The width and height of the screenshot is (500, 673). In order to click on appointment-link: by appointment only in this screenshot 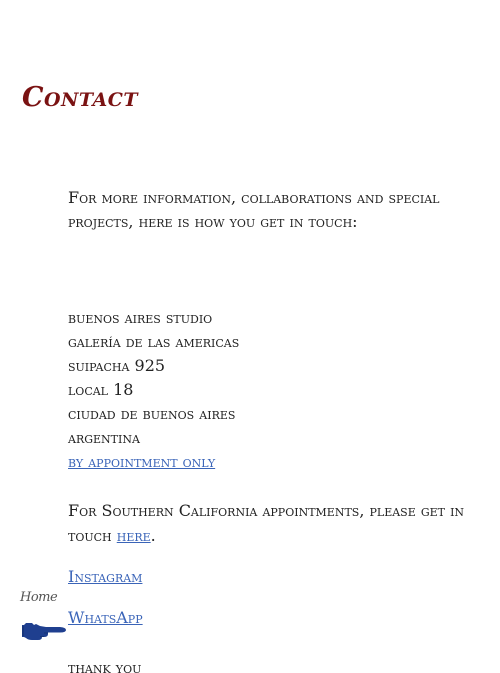, I will do `click(273, 462)`.